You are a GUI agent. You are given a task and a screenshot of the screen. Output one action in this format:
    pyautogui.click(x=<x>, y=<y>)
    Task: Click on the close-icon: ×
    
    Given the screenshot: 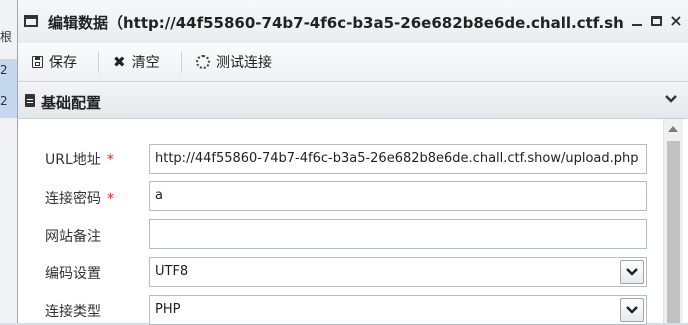 What is the action you would take?
    pyautogui.click(x=676, y=21)
    